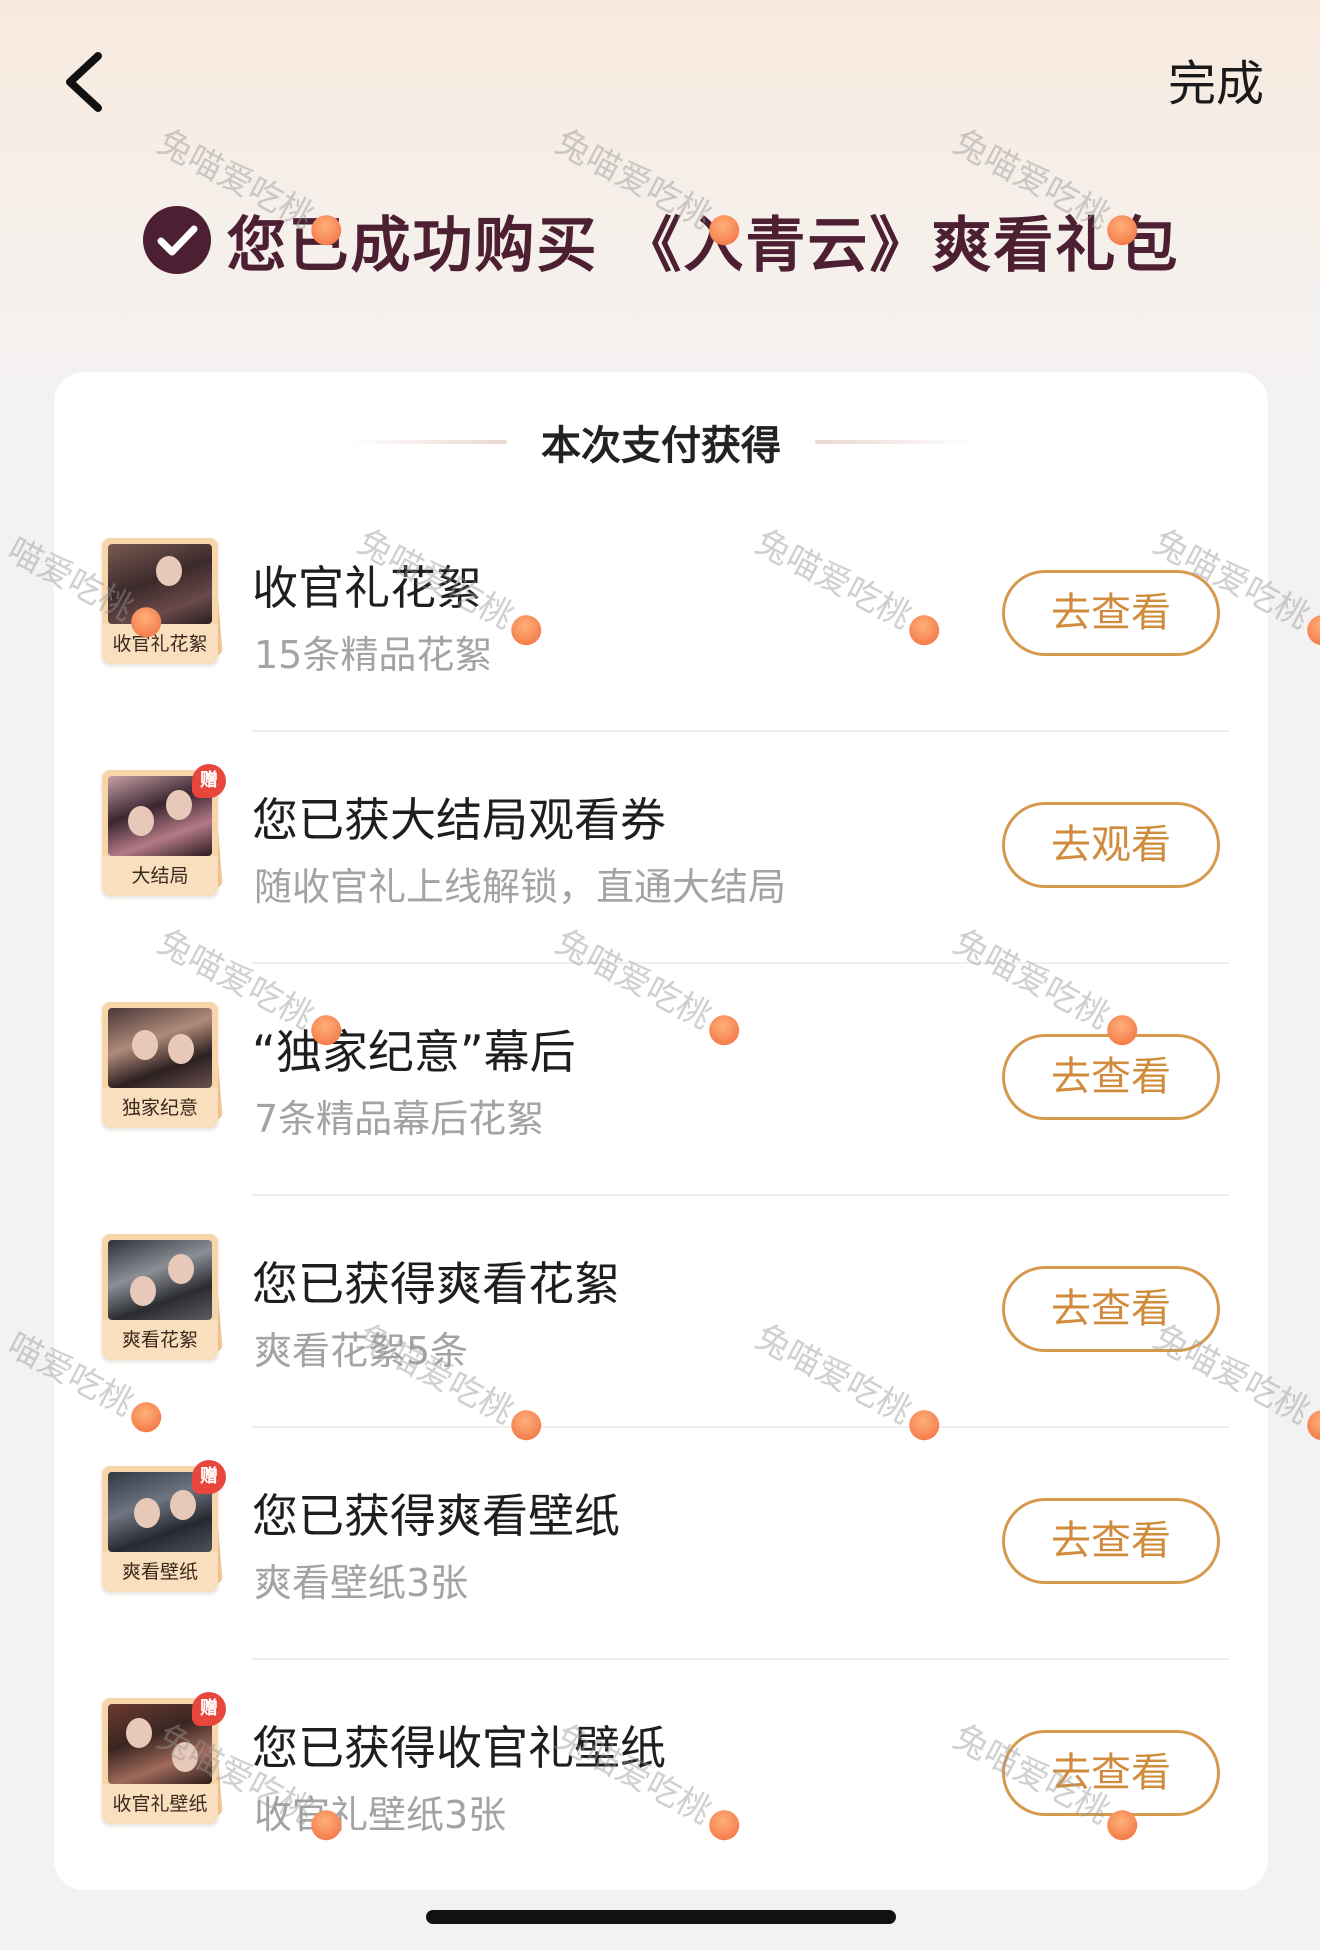 The height and width of the screenshot is (1950, 1320). I want to click on item-subtitle: 随收官礼上线解锁，直通大结局, so click(520, 887).